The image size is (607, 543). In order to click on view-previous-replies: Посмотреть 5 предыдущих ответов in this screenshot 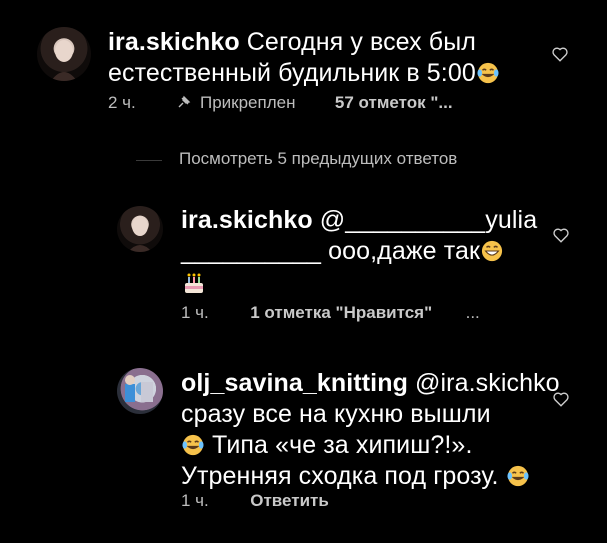, I will do `click(318, 159)`.